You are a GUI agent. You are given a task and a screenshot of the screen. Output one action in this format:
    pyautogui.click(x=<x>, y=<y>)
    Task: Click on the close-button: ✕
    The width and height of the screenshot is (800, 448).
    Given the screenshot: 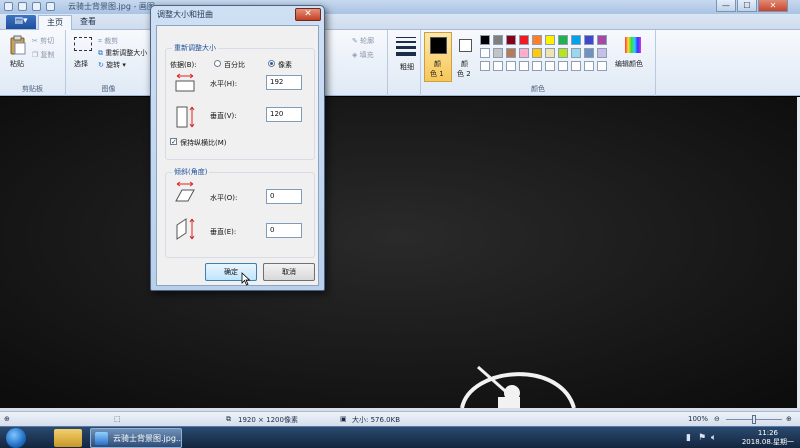 What is the action you would take?
    pyautogui.click(x=773, y=6)
    